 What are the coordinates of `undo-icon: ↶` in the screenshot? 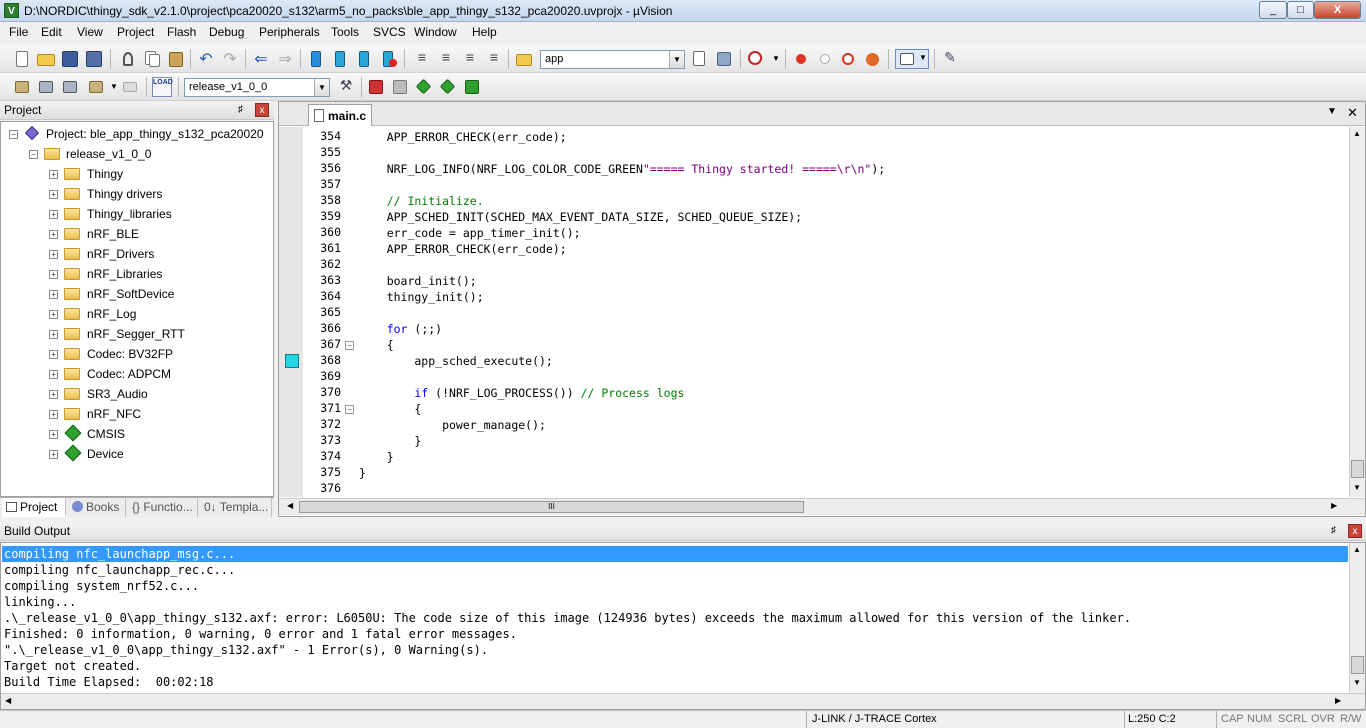 It's located at (206, 59).